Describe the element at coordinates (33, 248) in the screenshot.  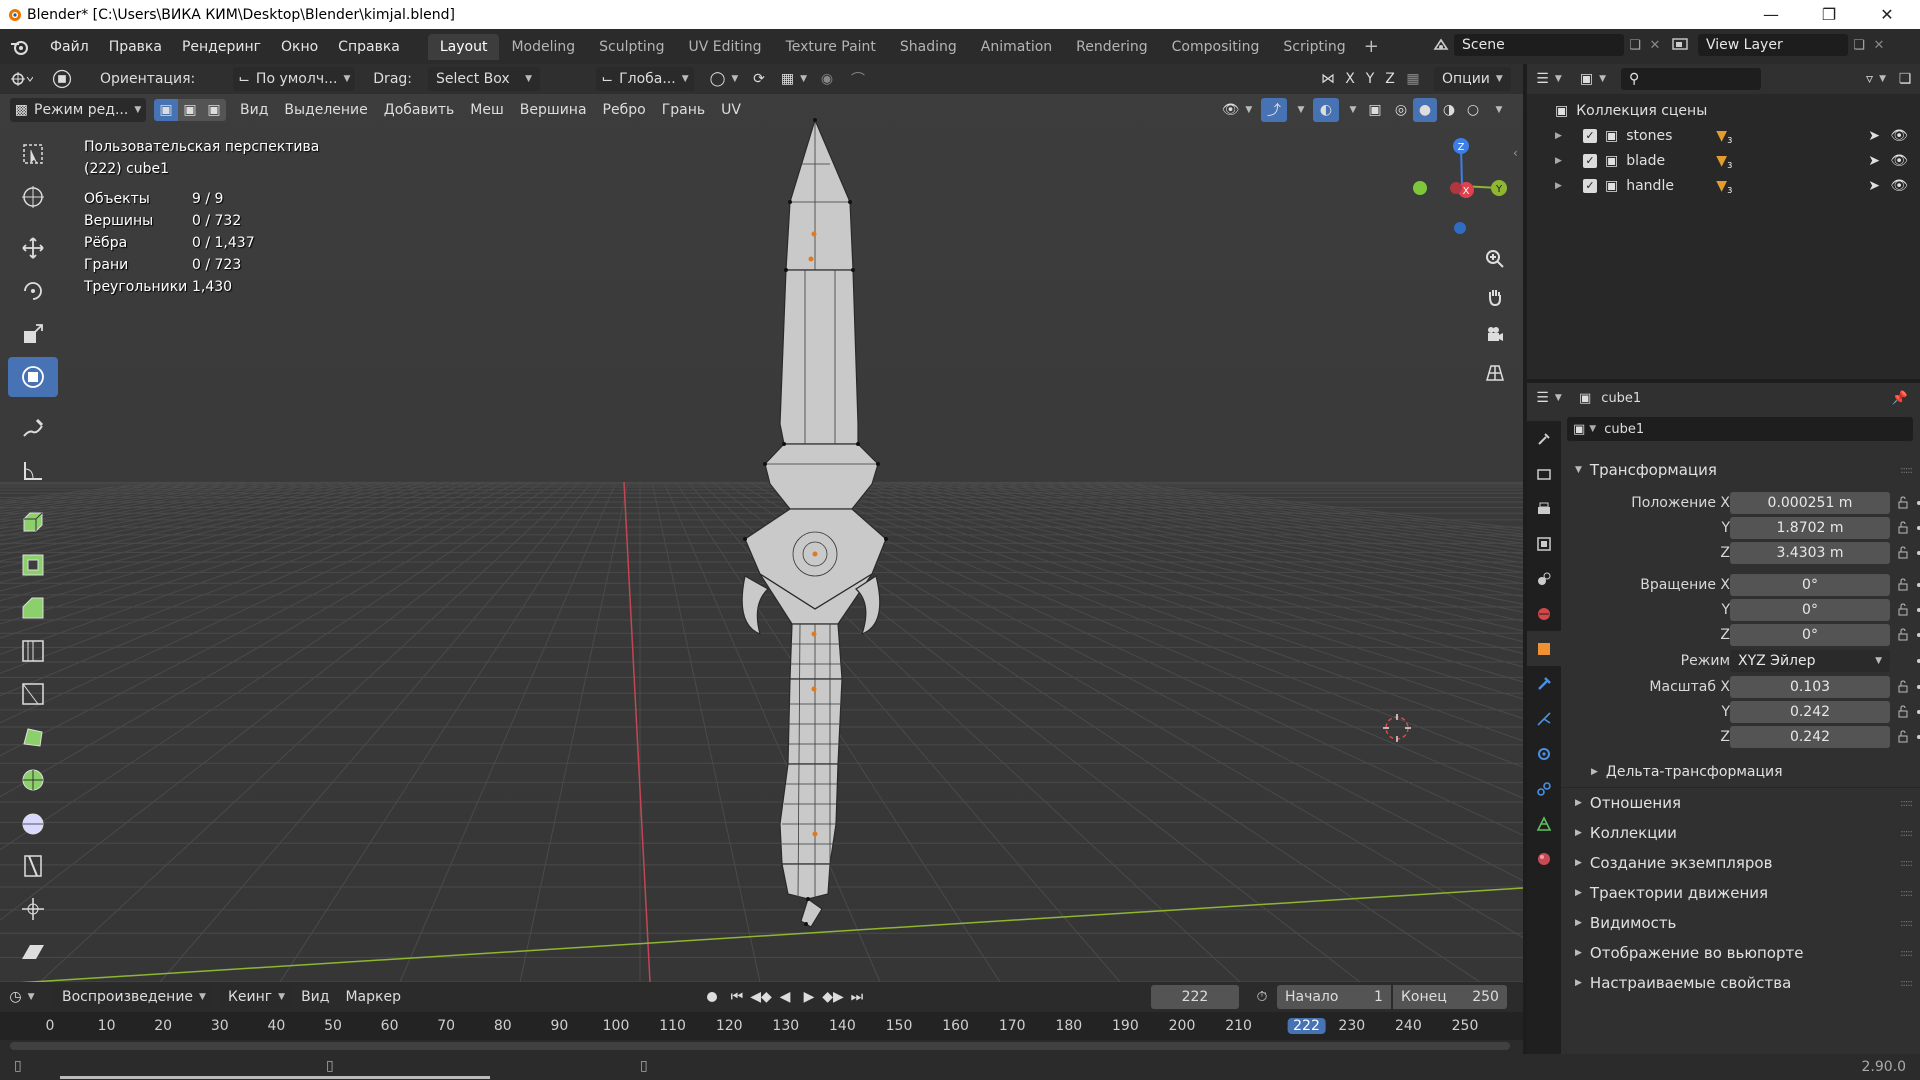
I see `move-tool` at that location.